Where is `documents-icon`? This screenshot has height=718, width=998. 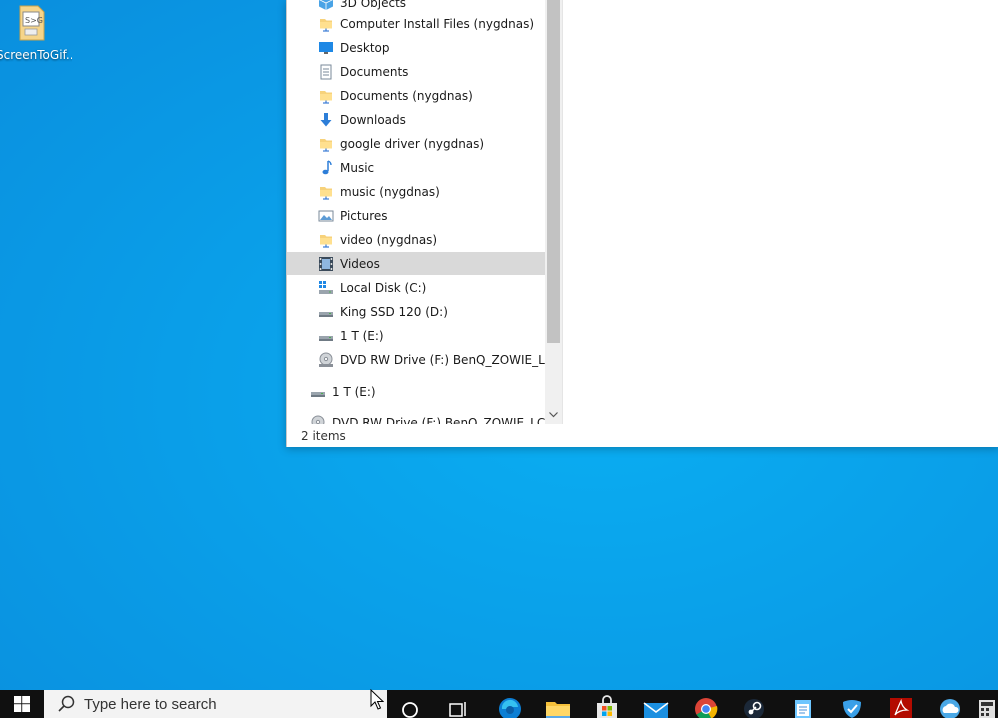 documents-icon is located at coordinates (326, 72).